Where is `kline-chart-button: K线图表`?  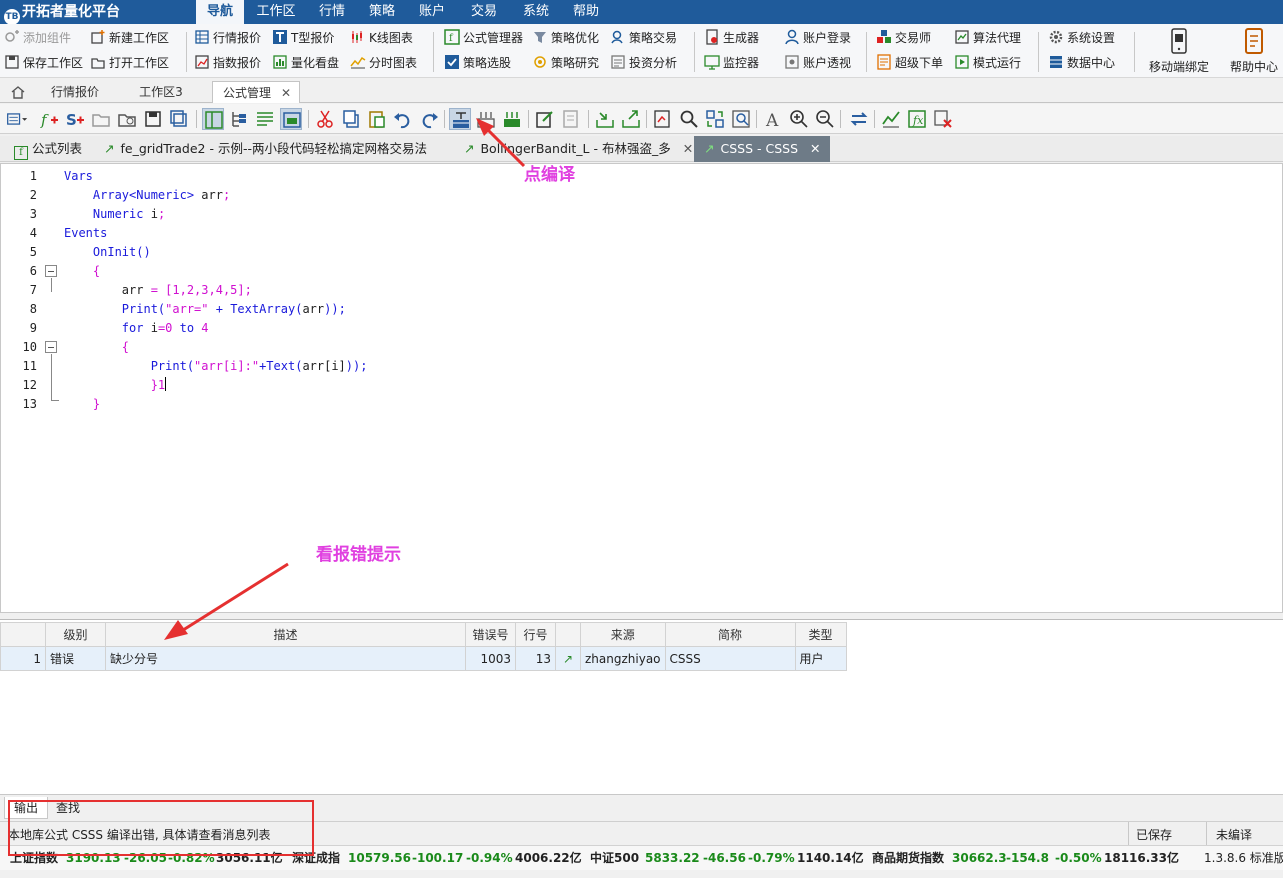
kline-chart-button: K线图表 is located at coordinates (381, 38).